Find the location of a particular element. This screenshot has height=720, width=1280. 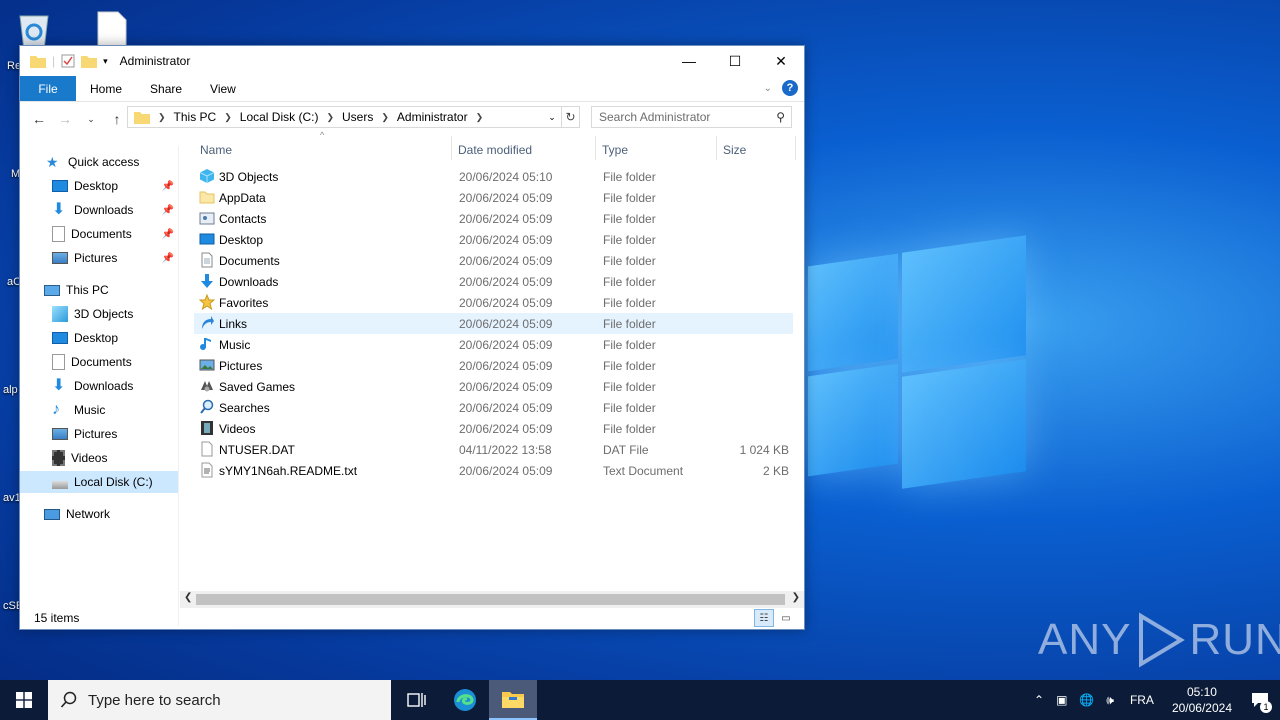

maximize-button: ☐ is located at coordinates (735, 61).